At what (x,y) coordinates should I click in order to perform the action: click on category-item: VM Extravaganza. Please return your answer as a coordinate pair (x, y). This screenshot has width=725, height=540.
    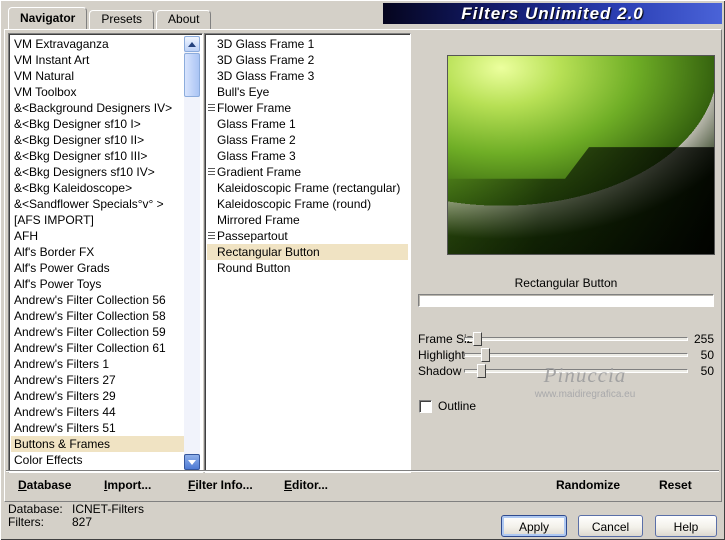
    Looking at the image, I should click on (97, 44).